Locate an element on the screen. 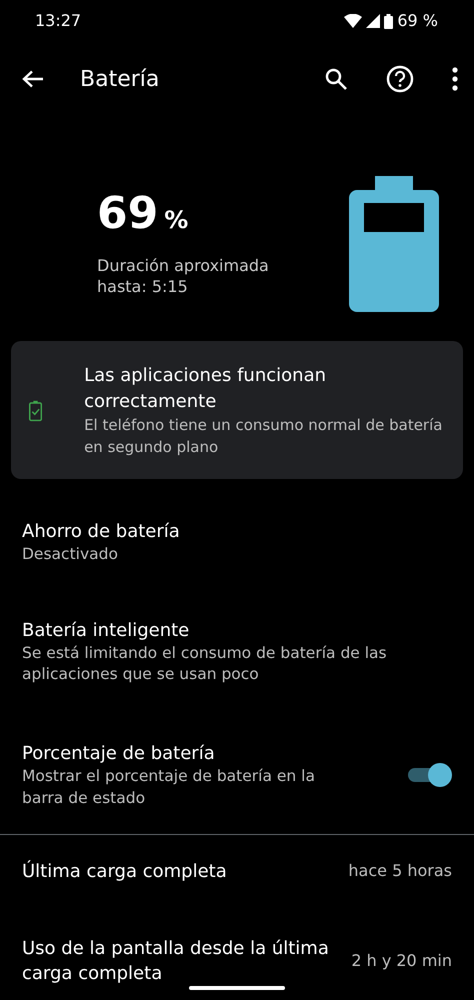 The height and width of the screenshot is (1000, 474). setting-item: Ahorro de batería Desactivado is located at coordinates (237, 542).